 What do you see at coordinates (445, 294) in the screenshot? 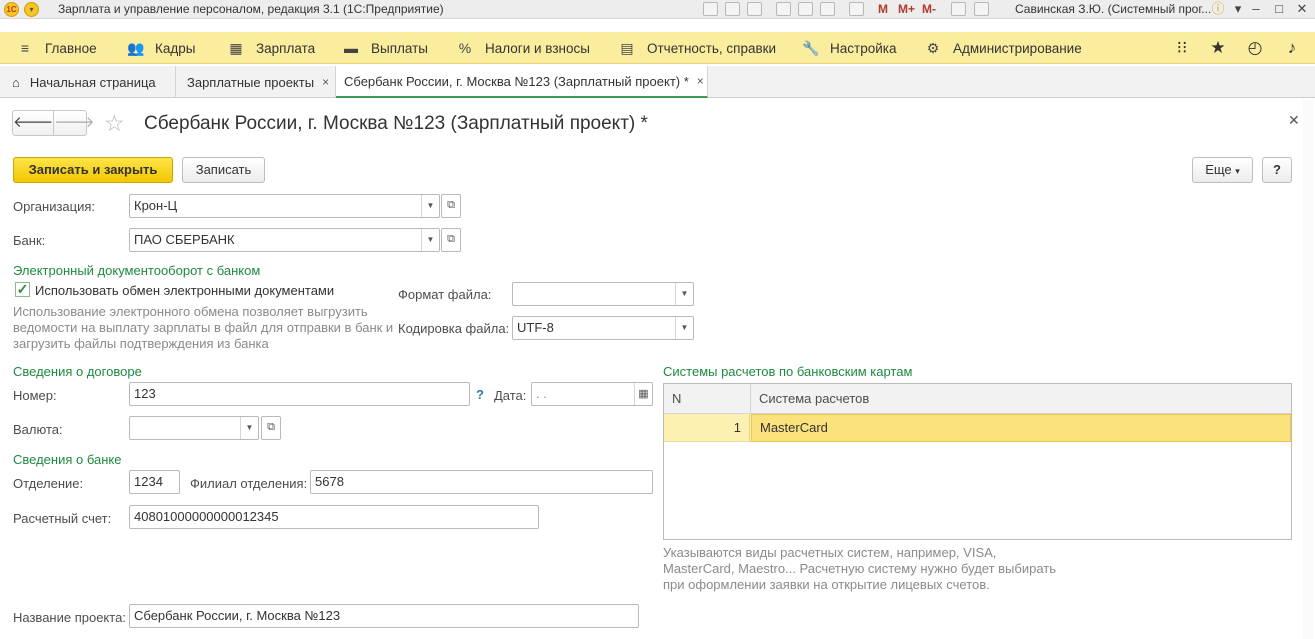
I see `file-format-label: Формат файла:` at bounding box center [445, 294].